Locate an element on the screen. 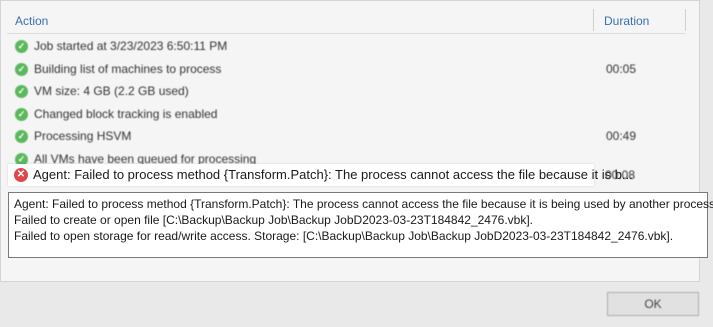  column-header-action: Action is located at coordinates (31, 21).